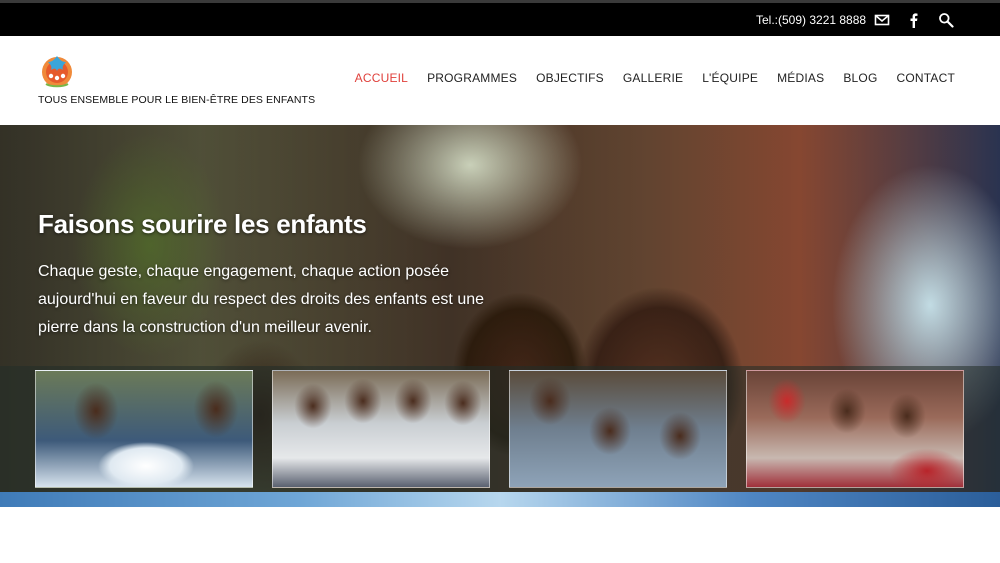 The image size is (1000, 563). What do you see at coordinates (882, 20) in the screenshot?
I see `email-icon` at bounding box center [882, 20].